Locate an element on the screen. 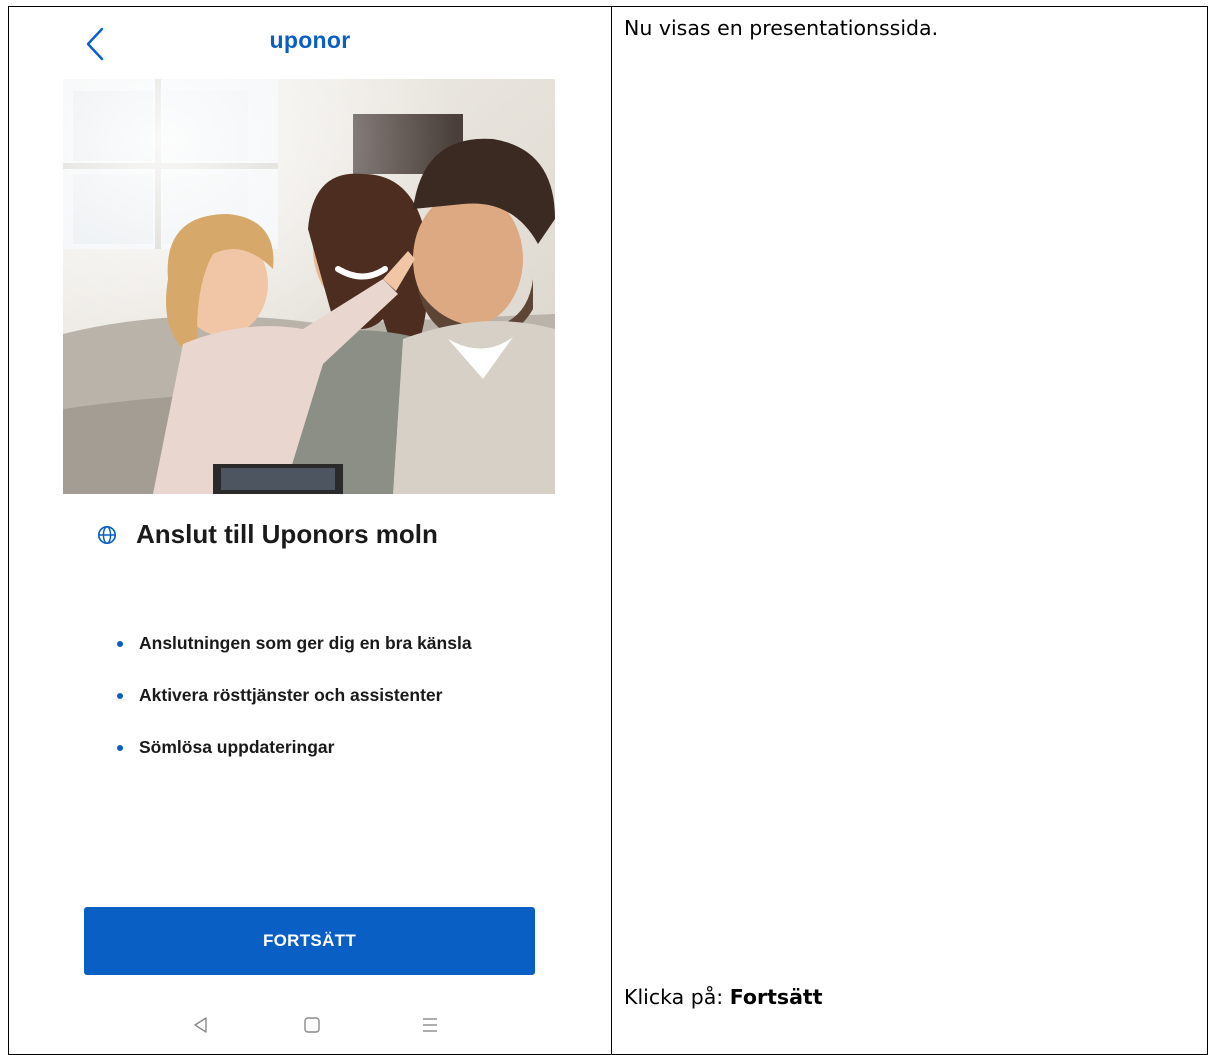 The height and width of the screenshot is (1055, 1212). instruction-action-label: Fortsätt is located at coordinates (776, 997).